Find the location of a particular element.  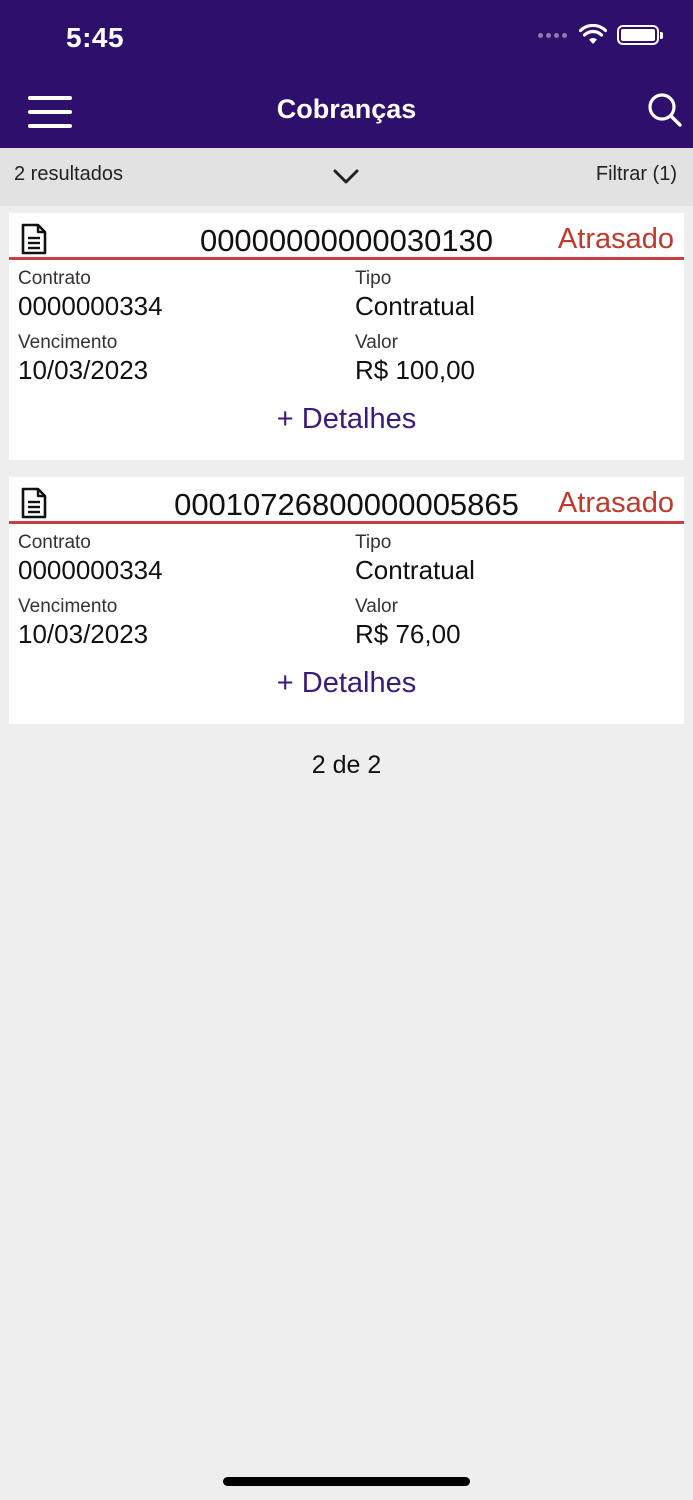

valor-value: R$ 76,00 is located at coordinates (408, 634).